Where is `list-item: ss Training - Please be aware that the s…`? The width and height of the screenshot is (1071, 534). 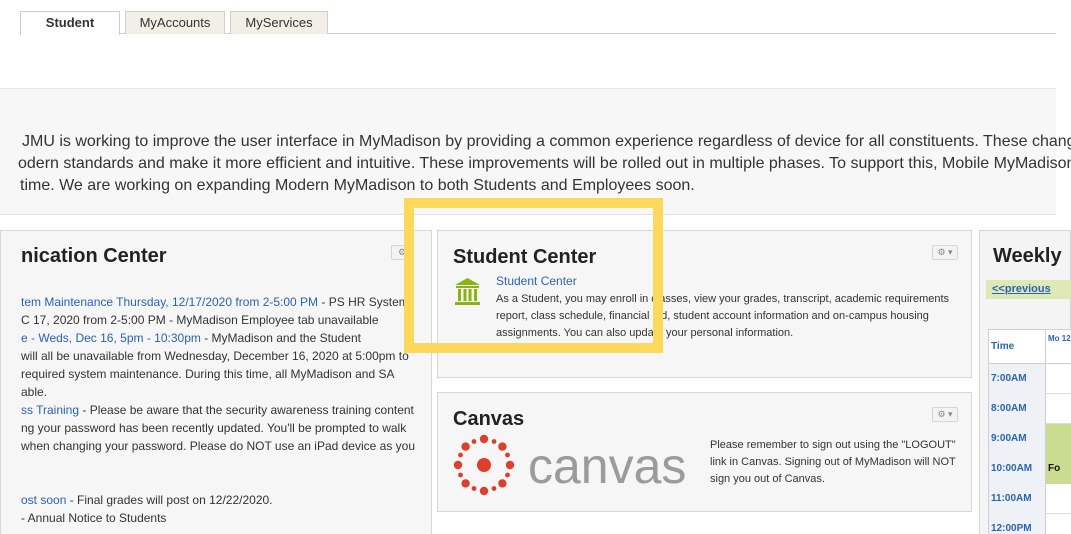
list-item: ss Training - Please be aware that the s… is located at coordinates (221, 410).